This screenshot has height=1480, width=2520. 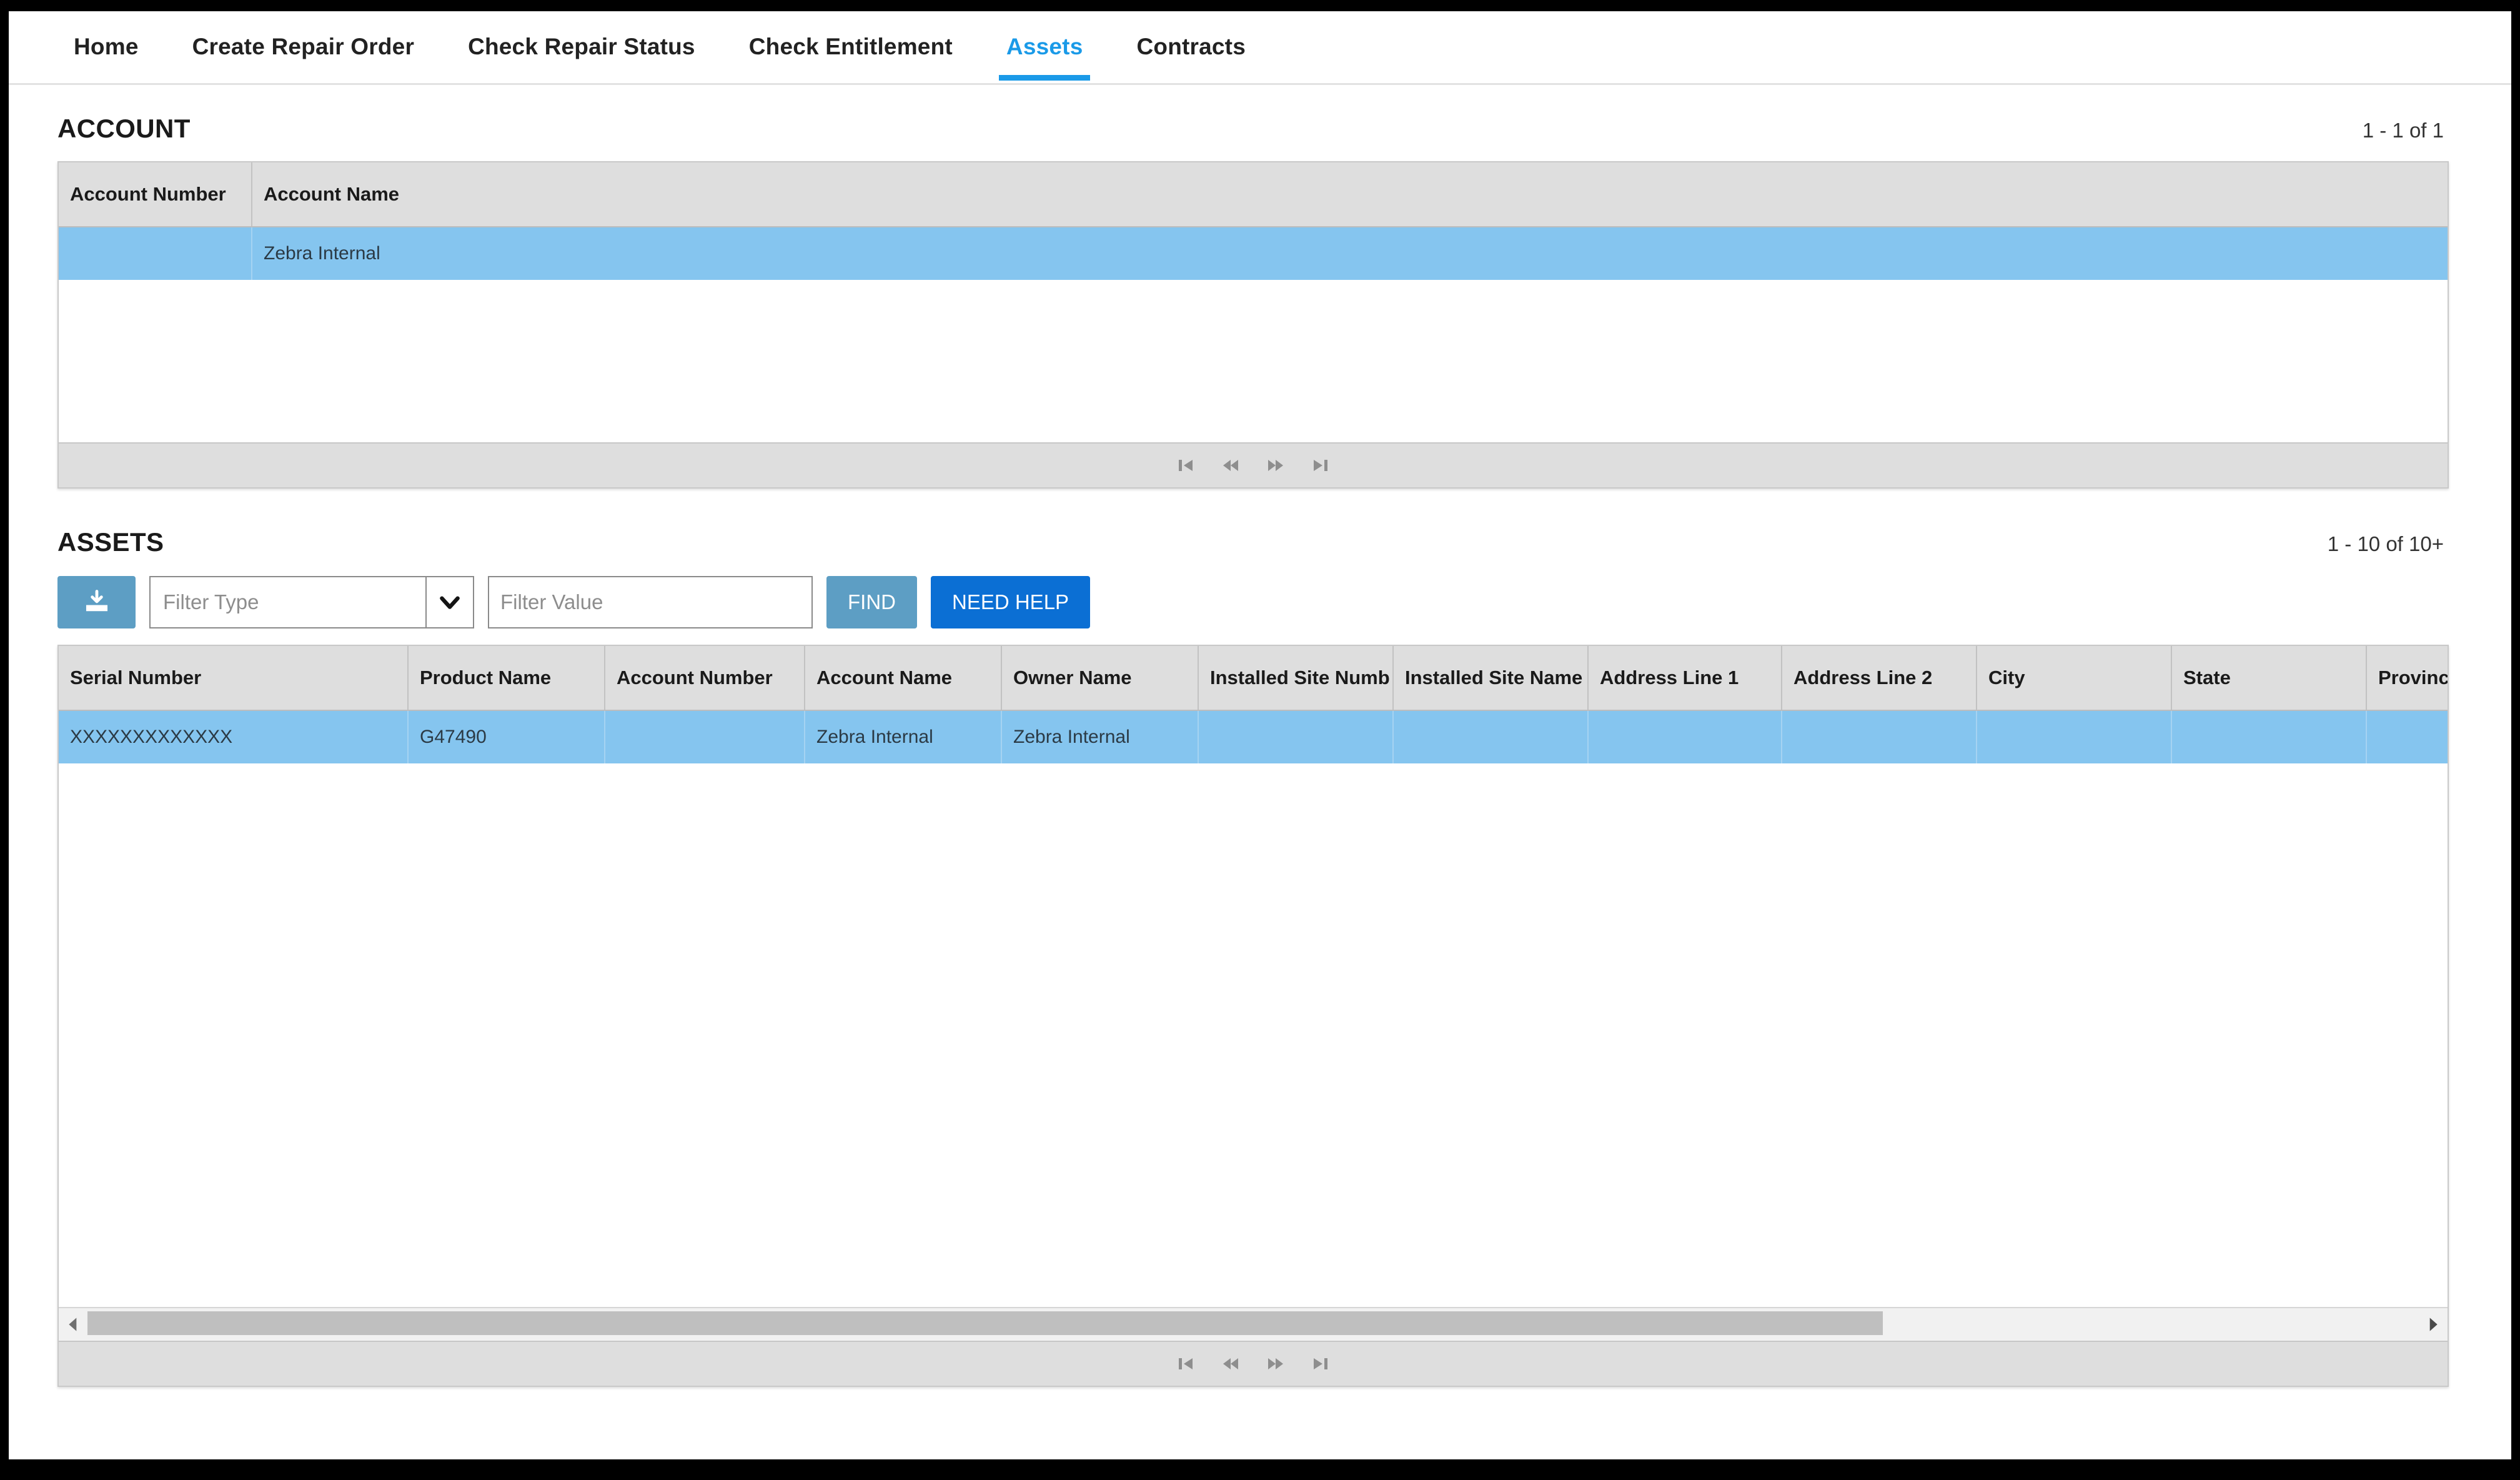 What do you see at coordinates (303, 47) in the screenshot?
I see `nav-item-create-repair-order: Create Repair Order` at bounding box center [303, 47].